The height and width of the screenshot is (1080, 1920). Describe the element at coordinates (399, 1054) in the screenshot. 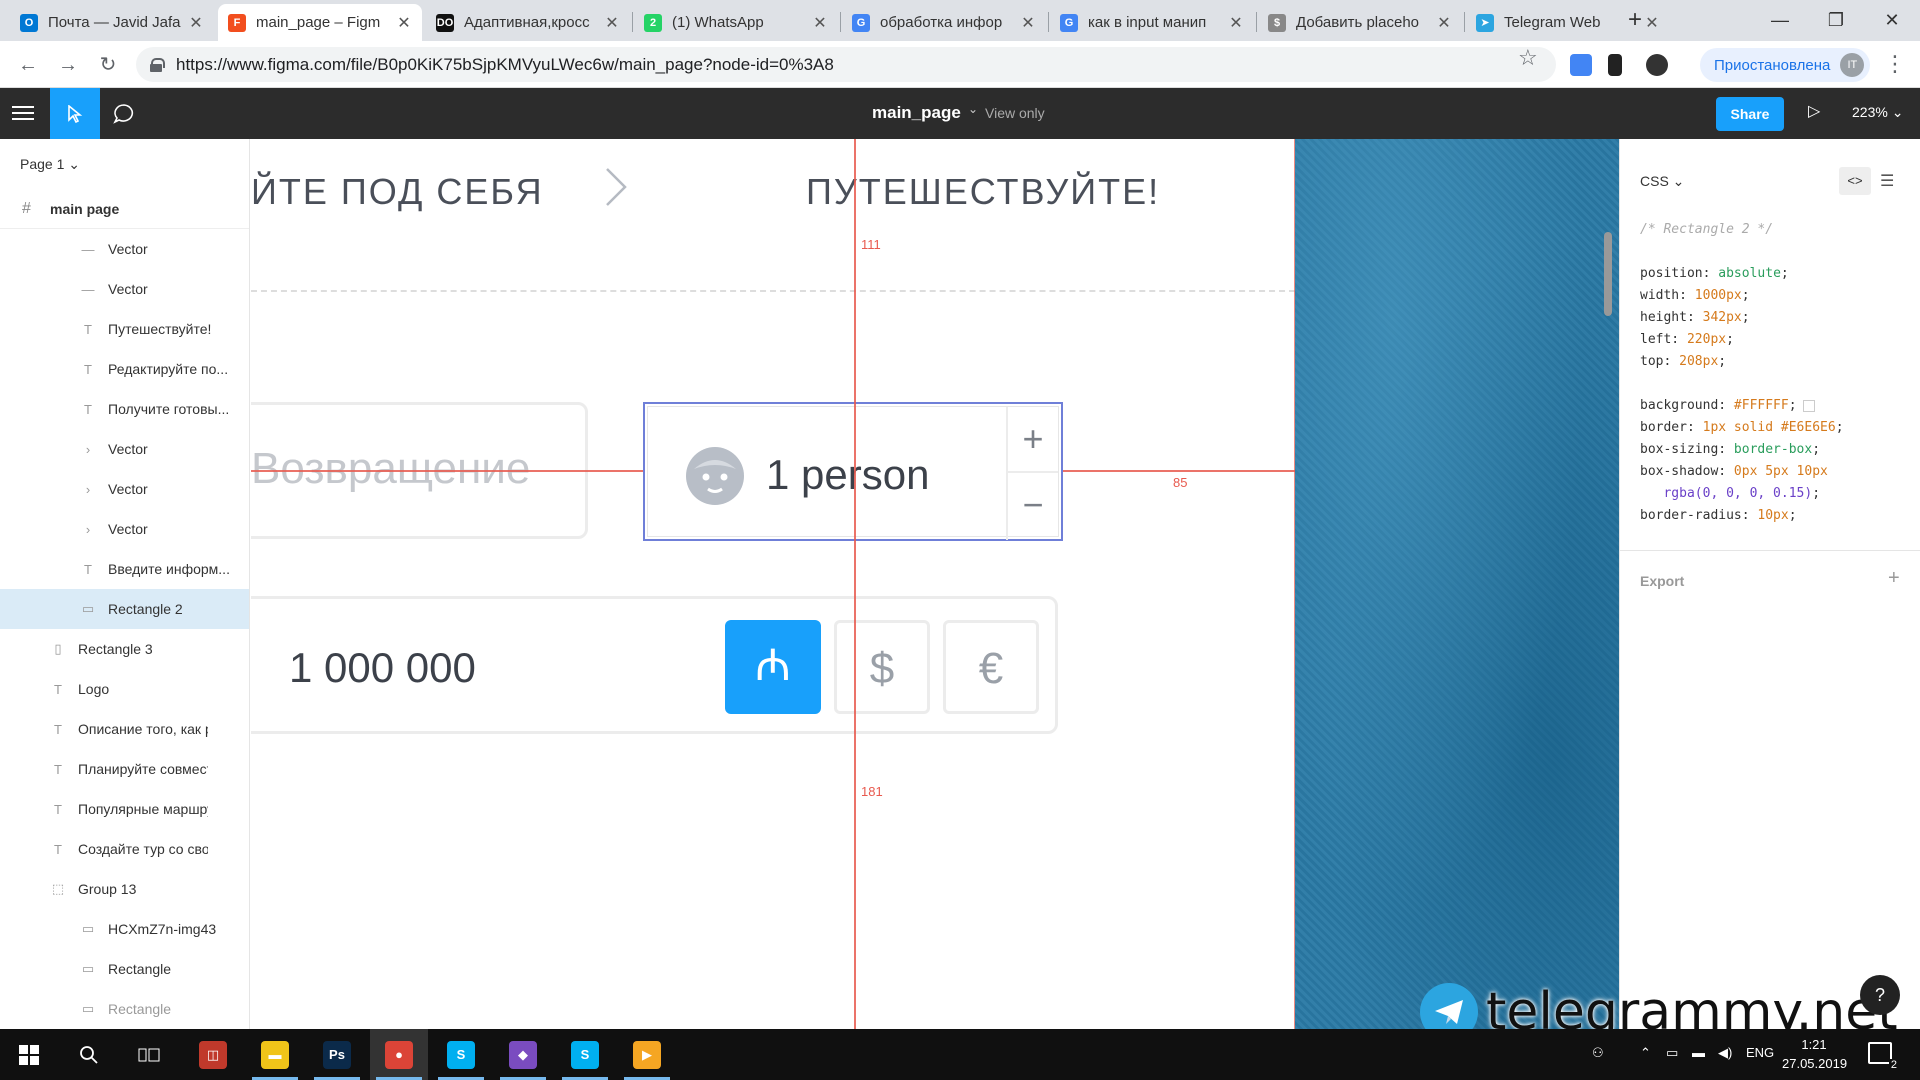

I see `chrome-app: ●` at that location.